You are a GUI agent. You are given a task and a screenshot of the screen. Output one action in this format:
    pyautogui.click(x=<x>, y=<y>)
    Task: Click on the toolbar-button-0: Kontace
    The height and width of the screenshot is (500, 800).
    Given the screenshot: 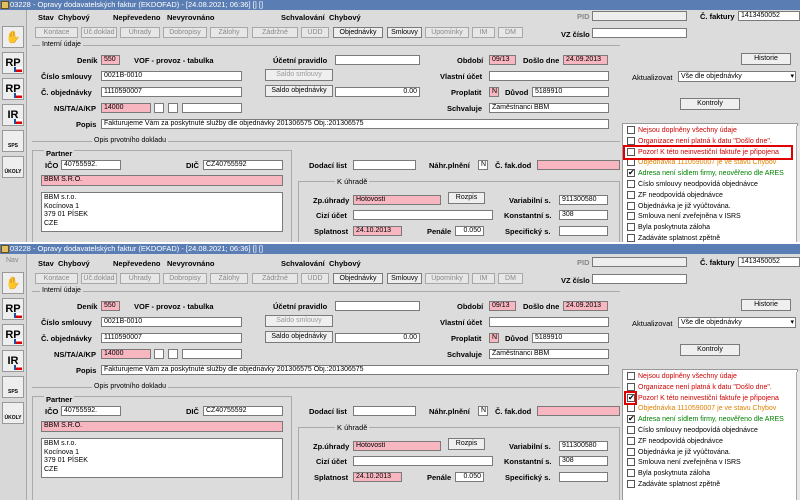 What is the action you would take?
    pyautogui.click(x=56, y=32)
    